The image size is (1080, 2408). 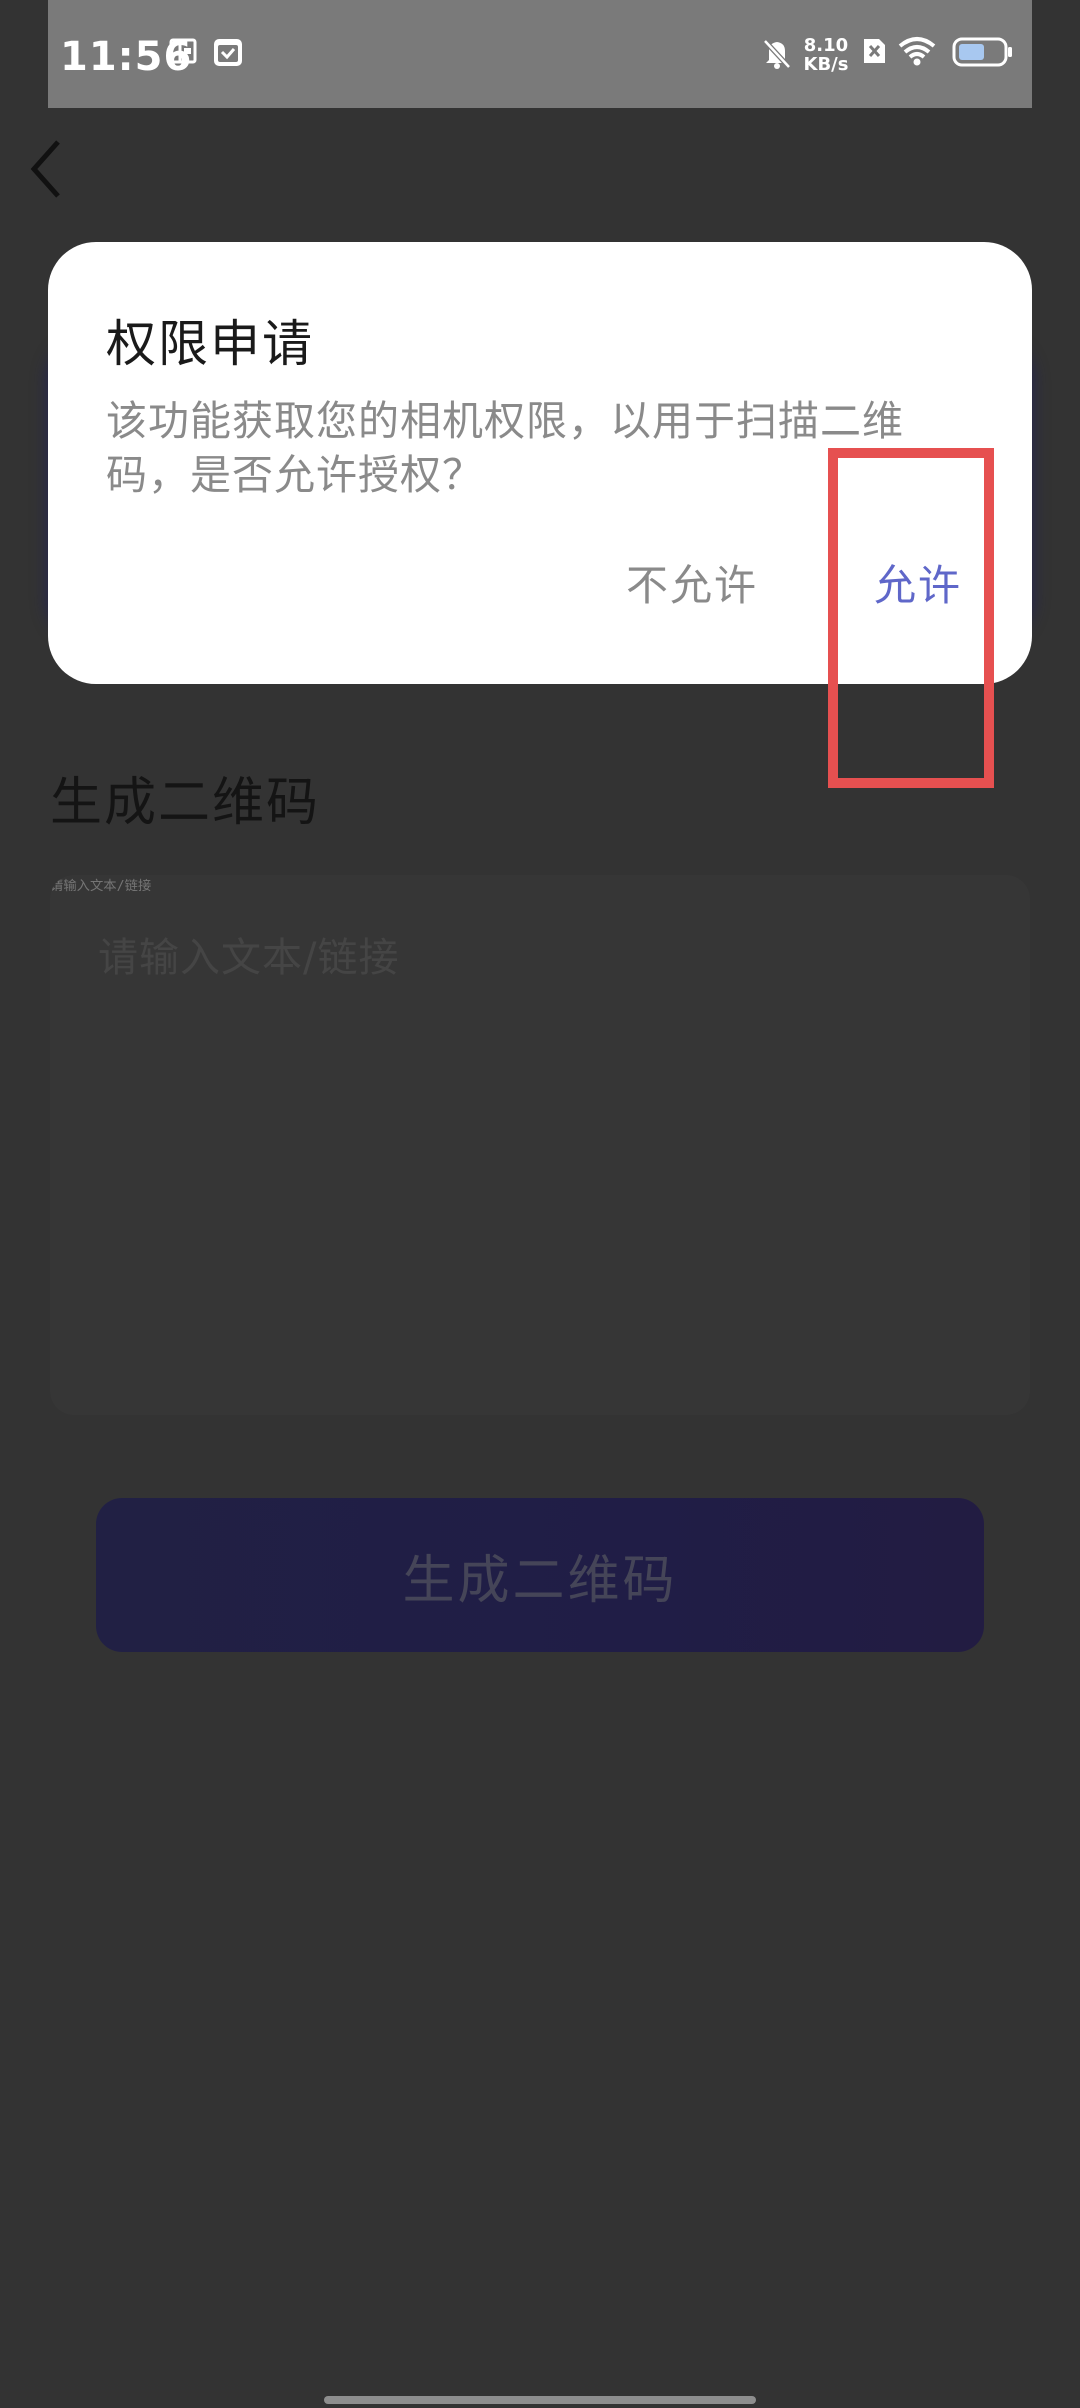 I want to click on calendar-icon, so click(x=228, y=52).